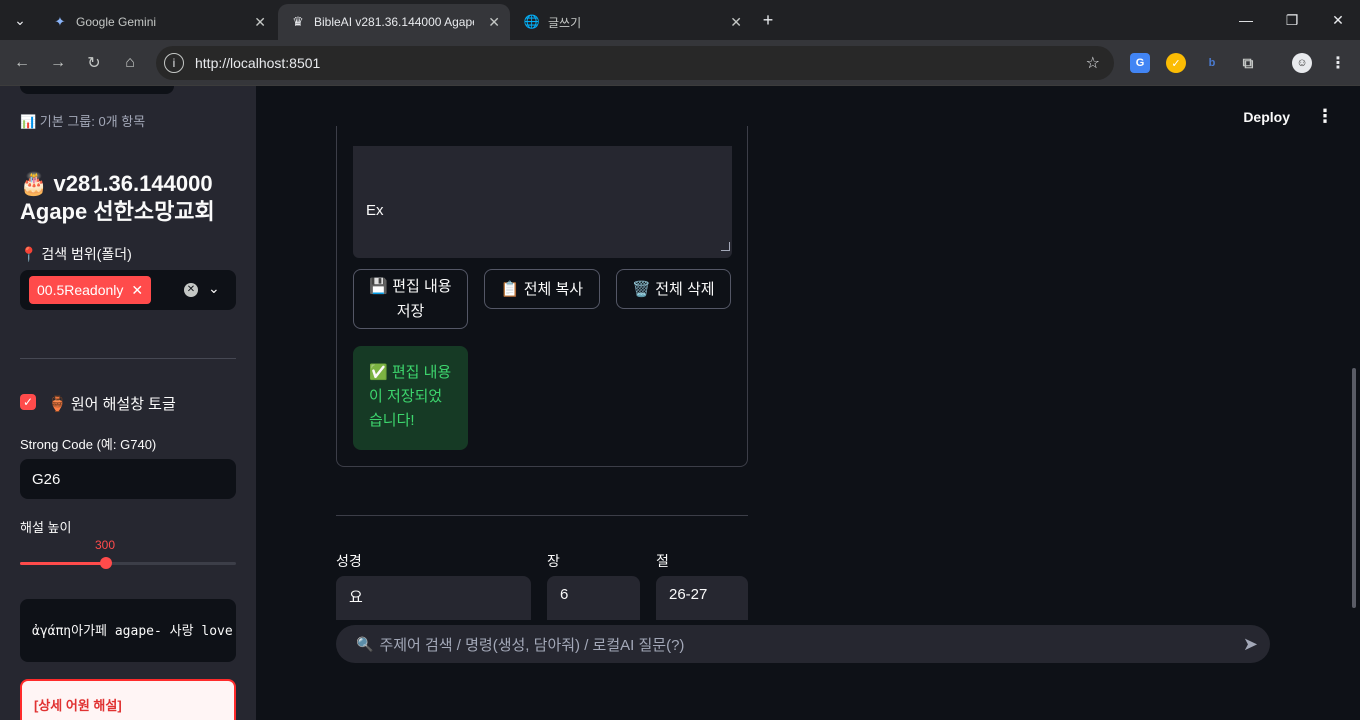  What do you see at coordinates (1212, 63) in the screenshot?
I see `bing-extension-icon: b` at bounding box center [1212, 63].